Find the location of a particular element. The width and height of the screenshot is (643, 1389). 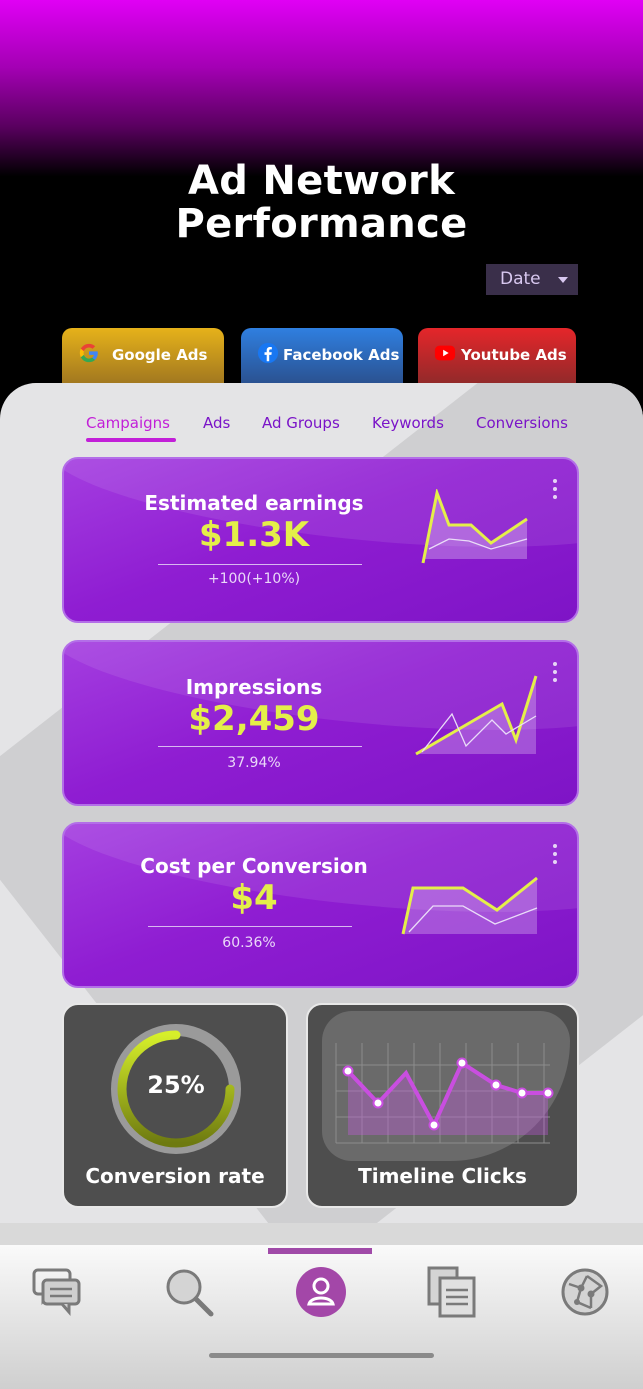

card-delta: +100(+10%) is located at coordinates (254, 579).